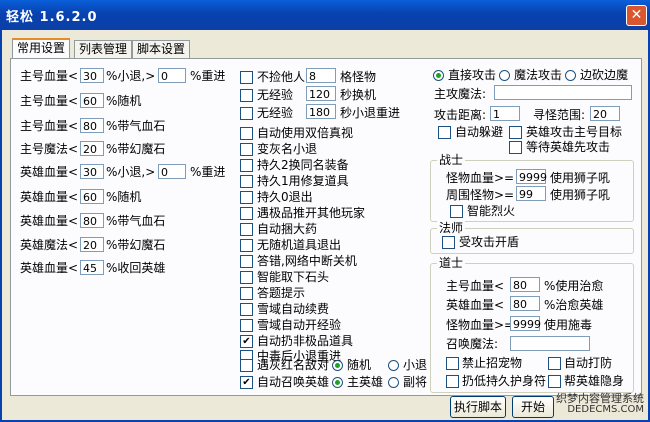  I want to click on row-label: 主号血量<, so click(49, 101).